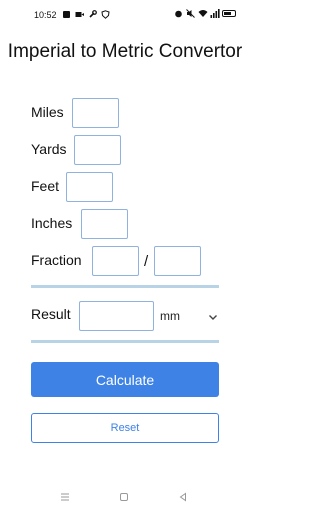  I want to click on miles-label: Miles, so click(47, 112).